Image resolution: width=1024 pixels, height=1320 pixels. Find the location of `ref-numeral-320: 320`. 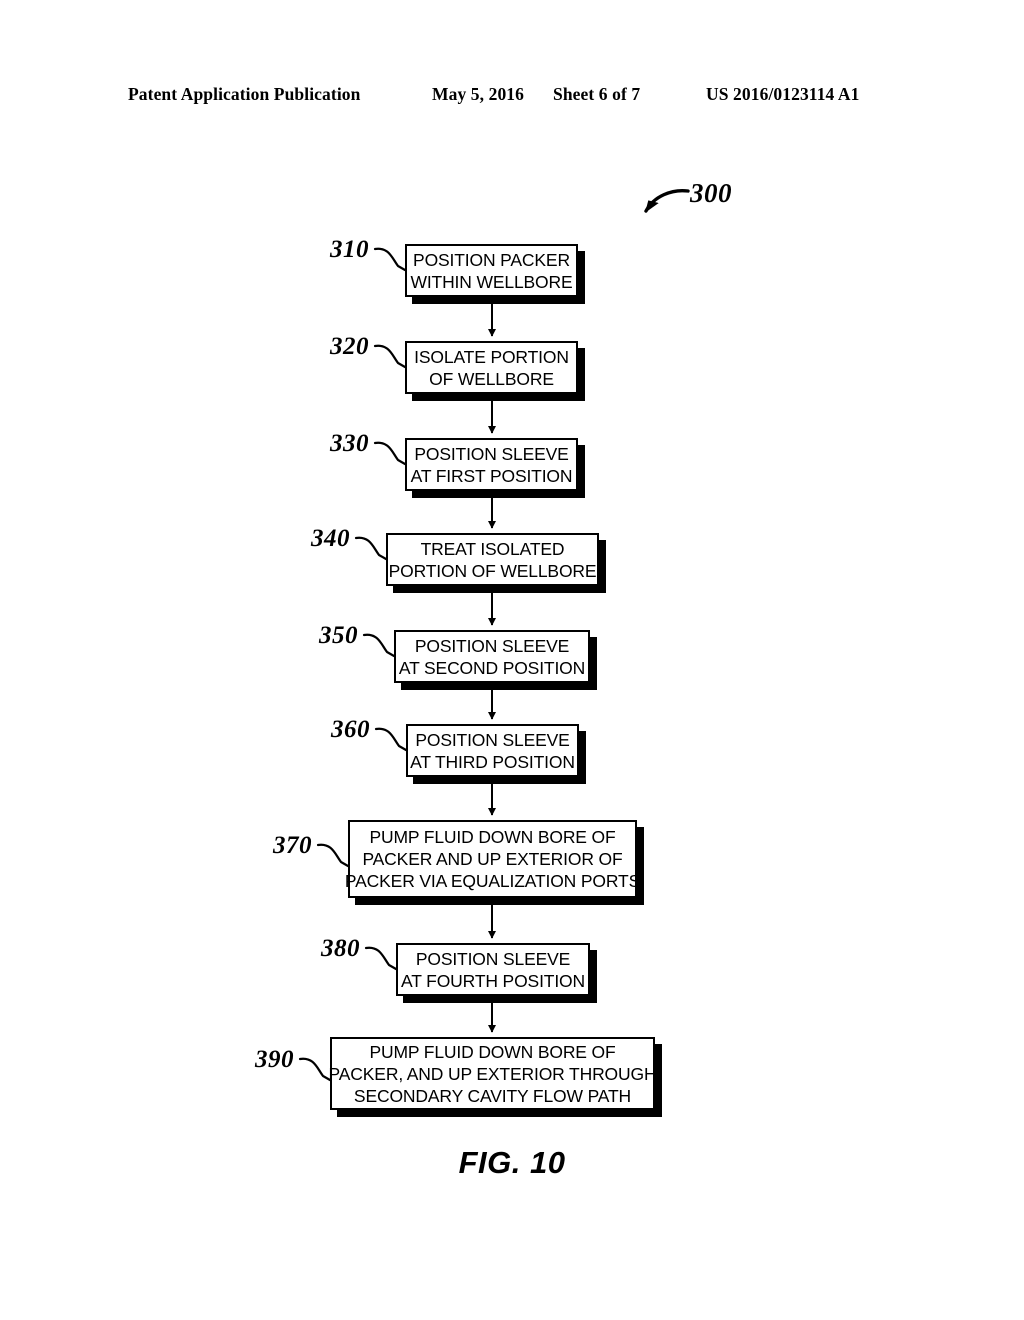

ref-numeral-320: 320 is located at coordinates (349, 346).